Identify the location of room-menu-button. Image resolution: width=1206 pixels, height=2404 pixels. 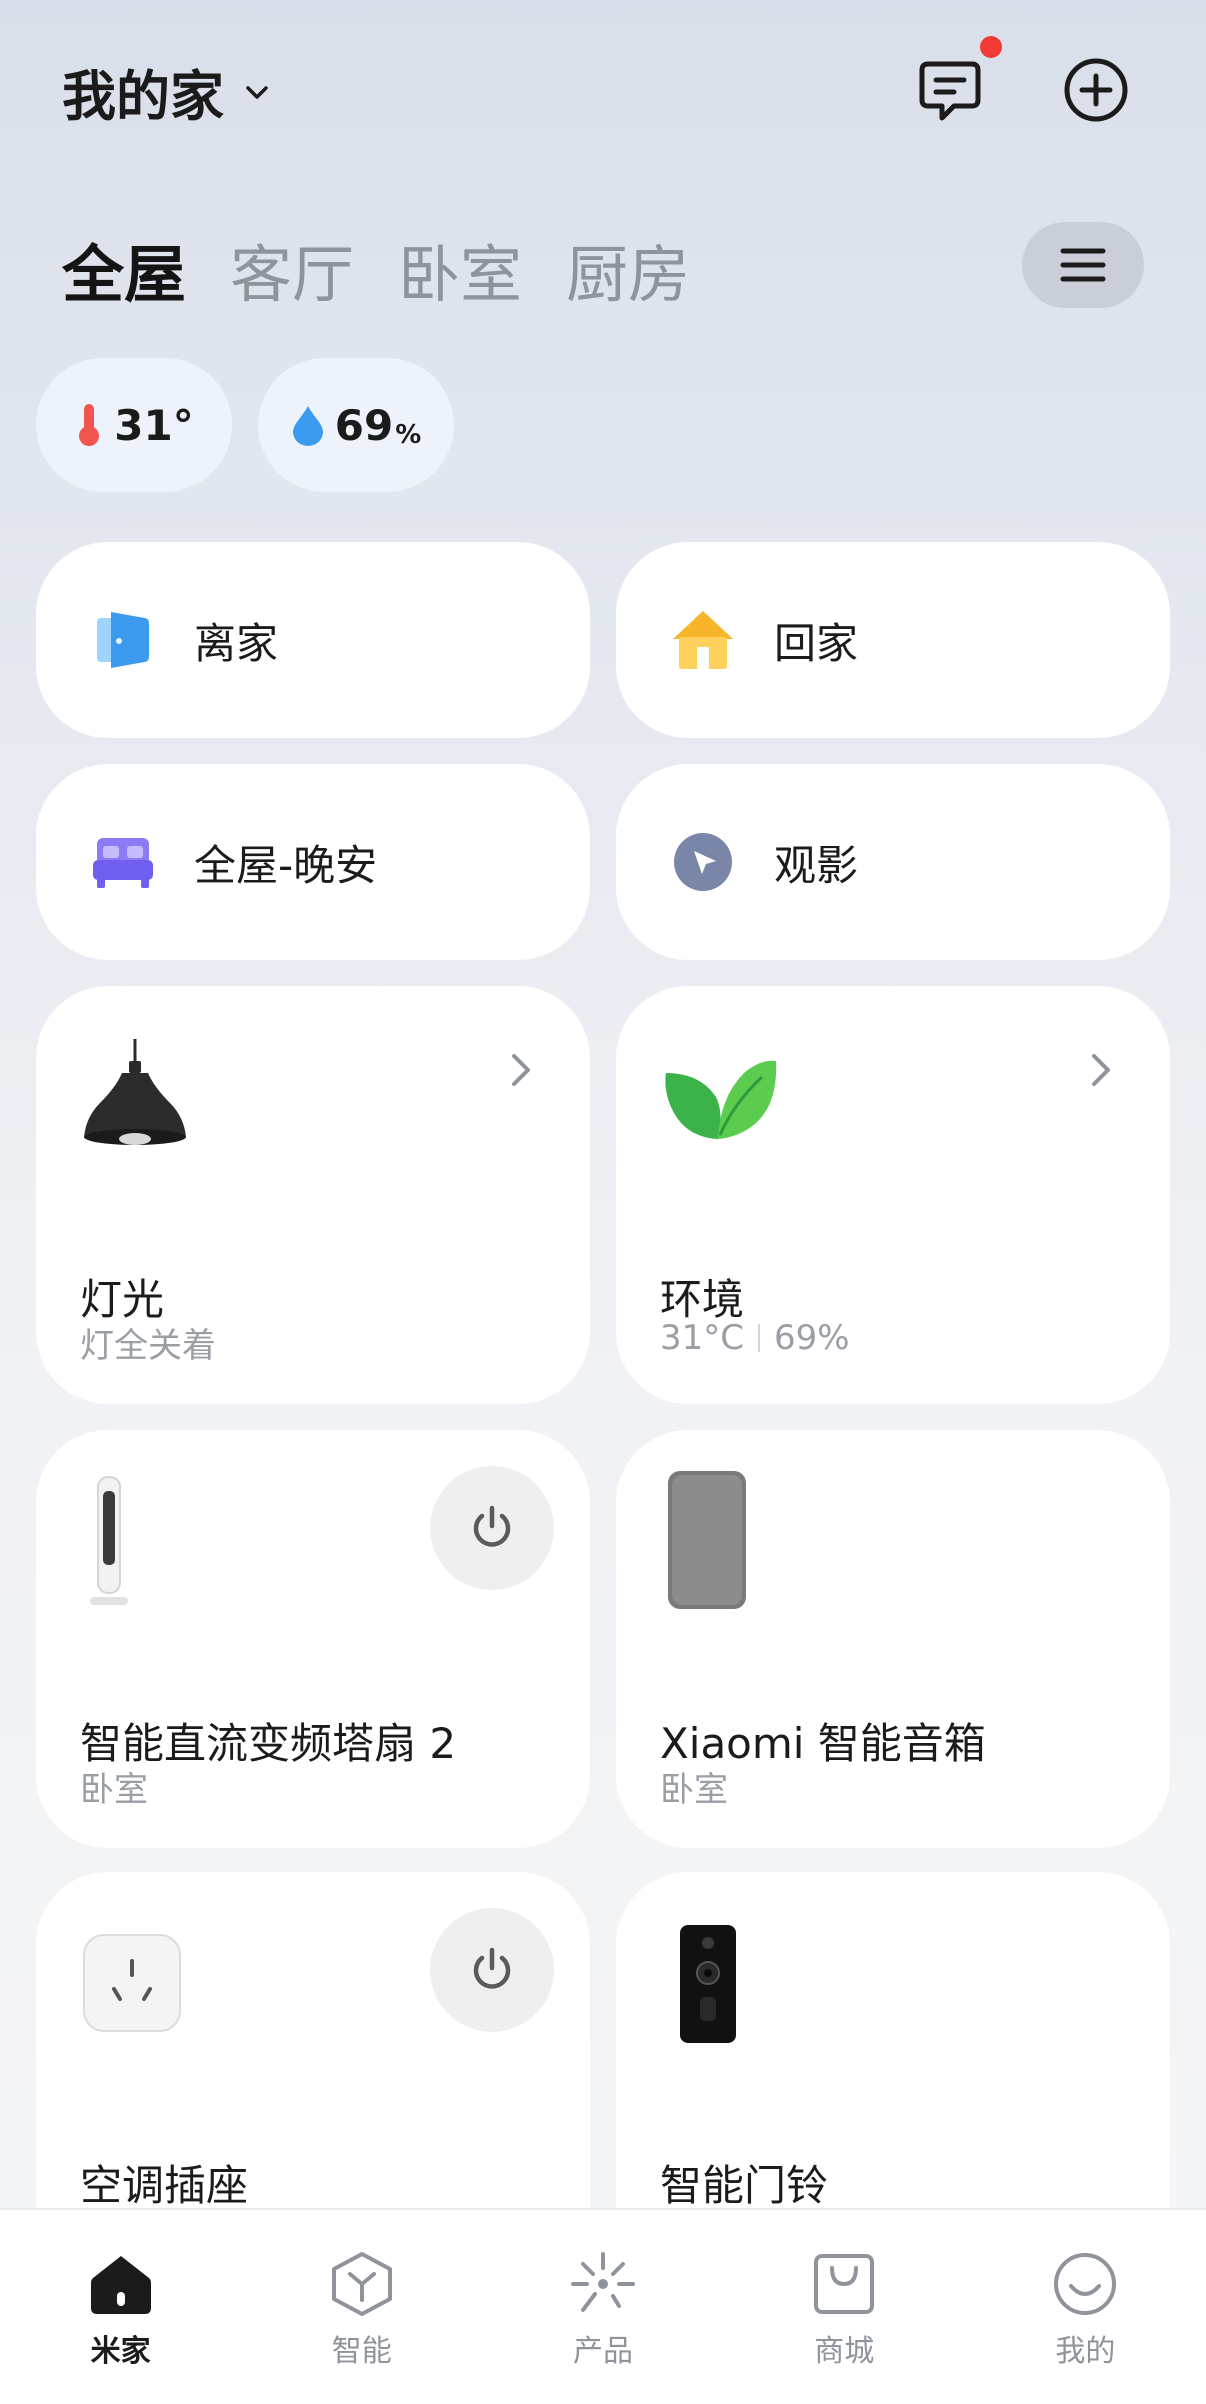
(1083, 265).